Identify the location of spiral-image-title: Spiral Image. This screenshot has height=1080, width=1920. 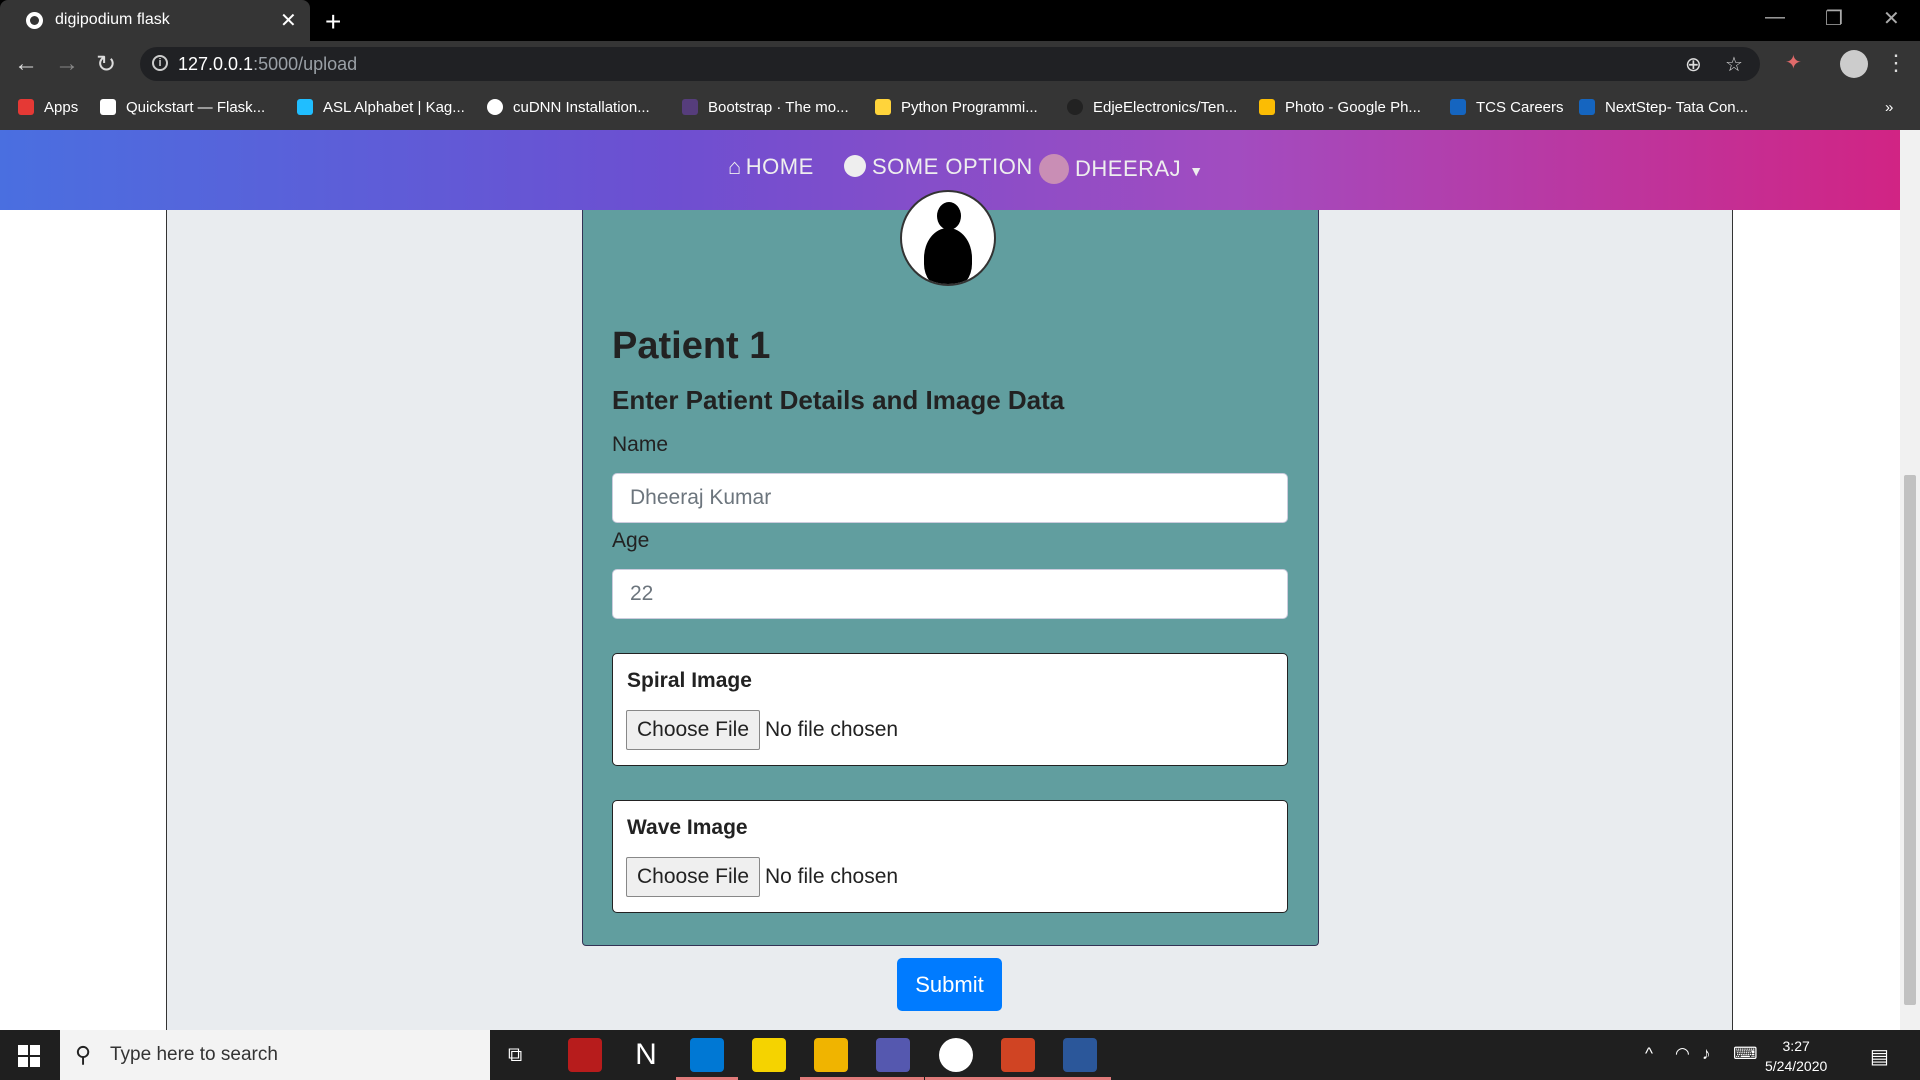
(689, 680).